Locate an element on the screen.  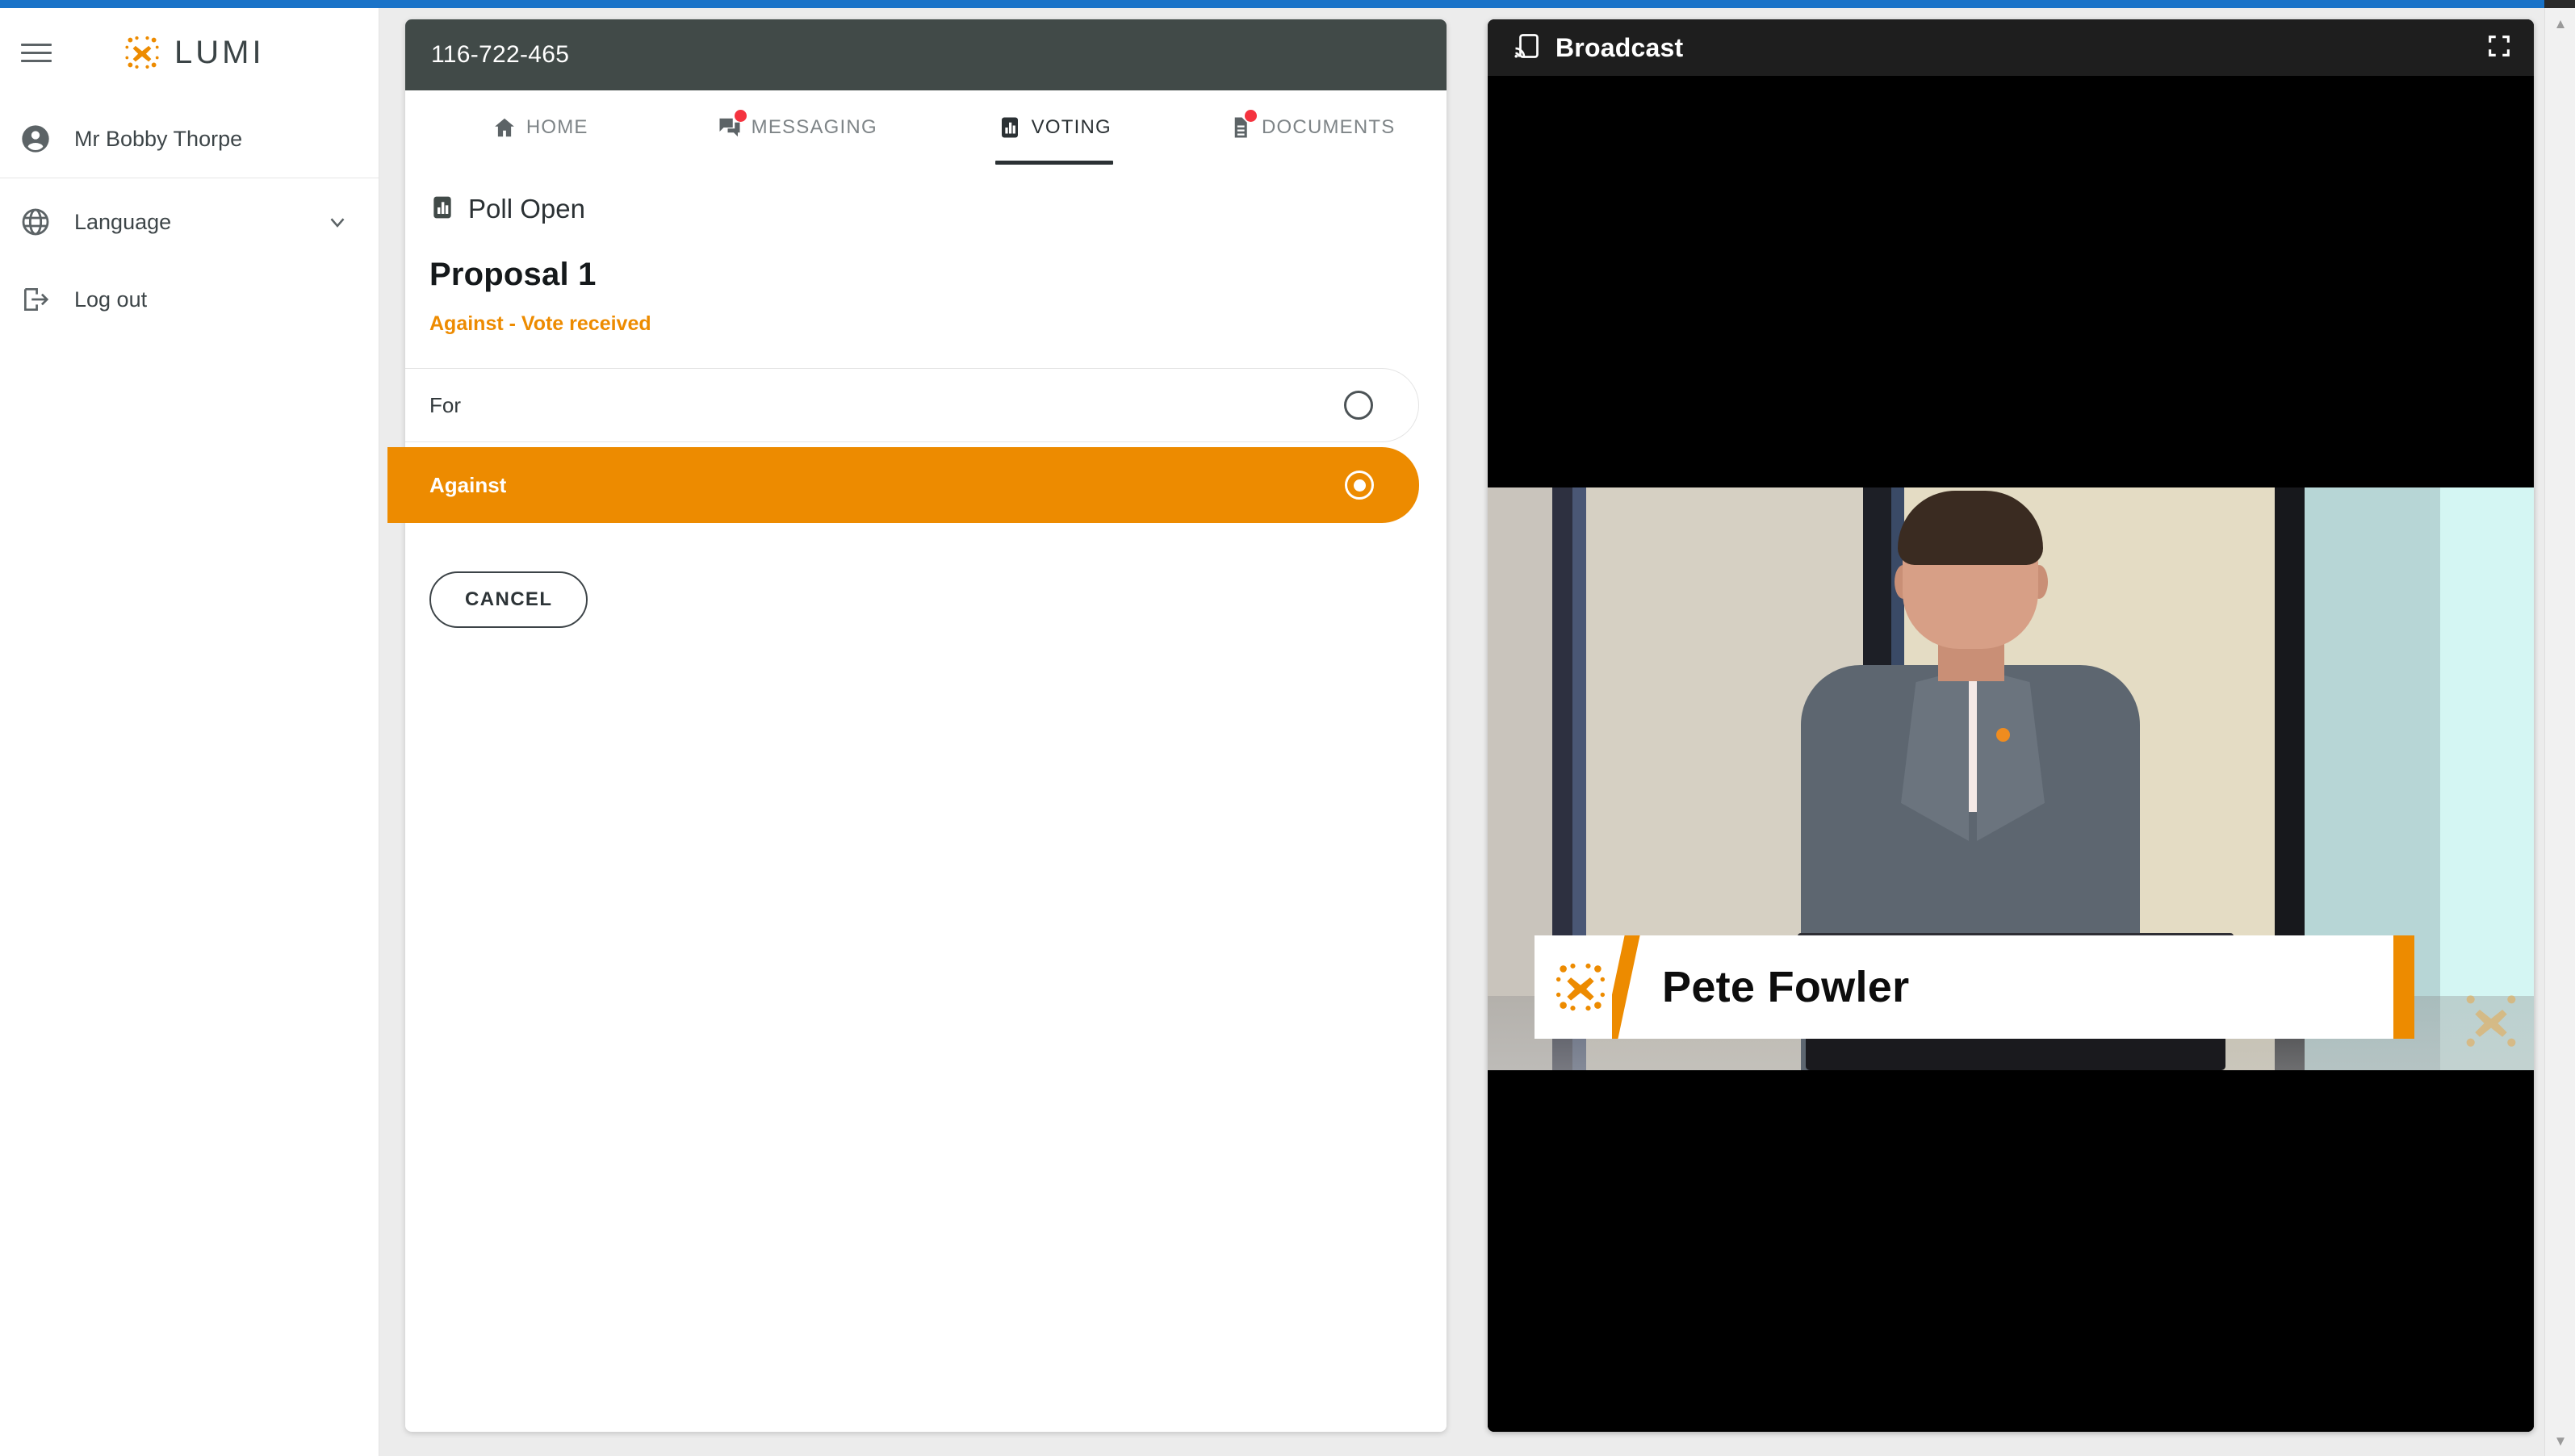
broadcast-title: Broadcast is located at coordinates (1619, 47).